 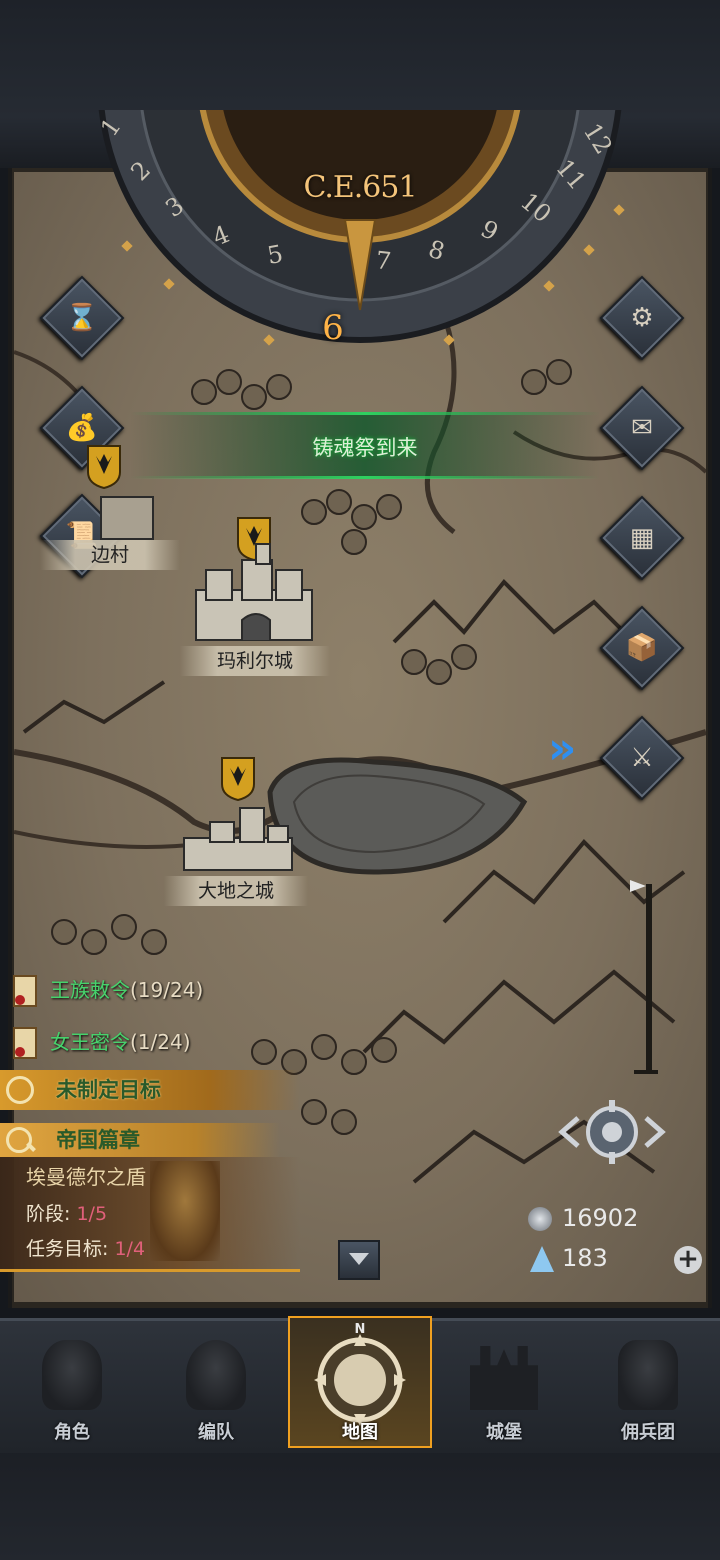 What do you see at coordinates (127, 518) in the screenshot?
I see `village-building` at bounding box center [127, 518].